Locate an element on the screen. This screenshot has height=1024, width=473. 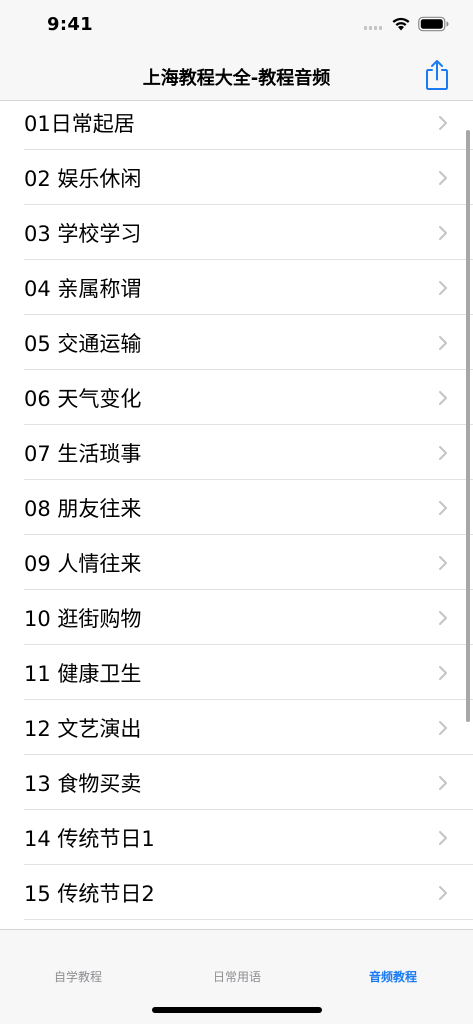
list-item: 01日常起居 is located at coordinates (236, 125).